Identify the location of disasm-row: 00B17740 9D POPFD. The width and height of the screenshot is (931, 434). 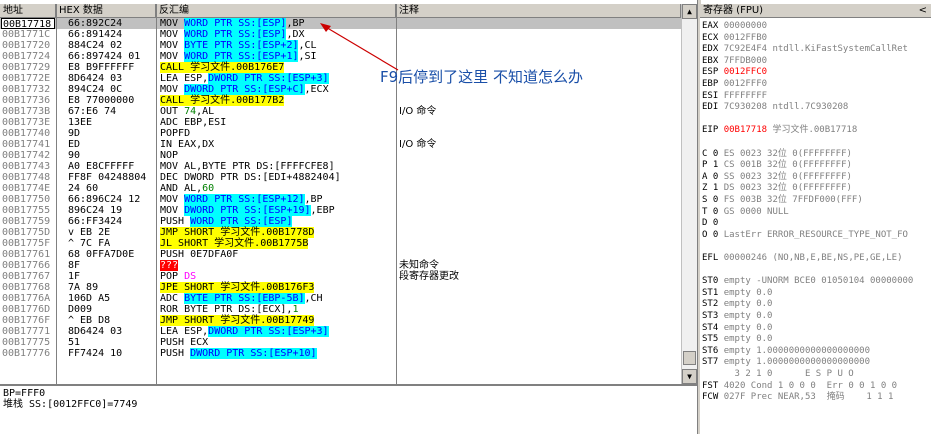
(340, 133).